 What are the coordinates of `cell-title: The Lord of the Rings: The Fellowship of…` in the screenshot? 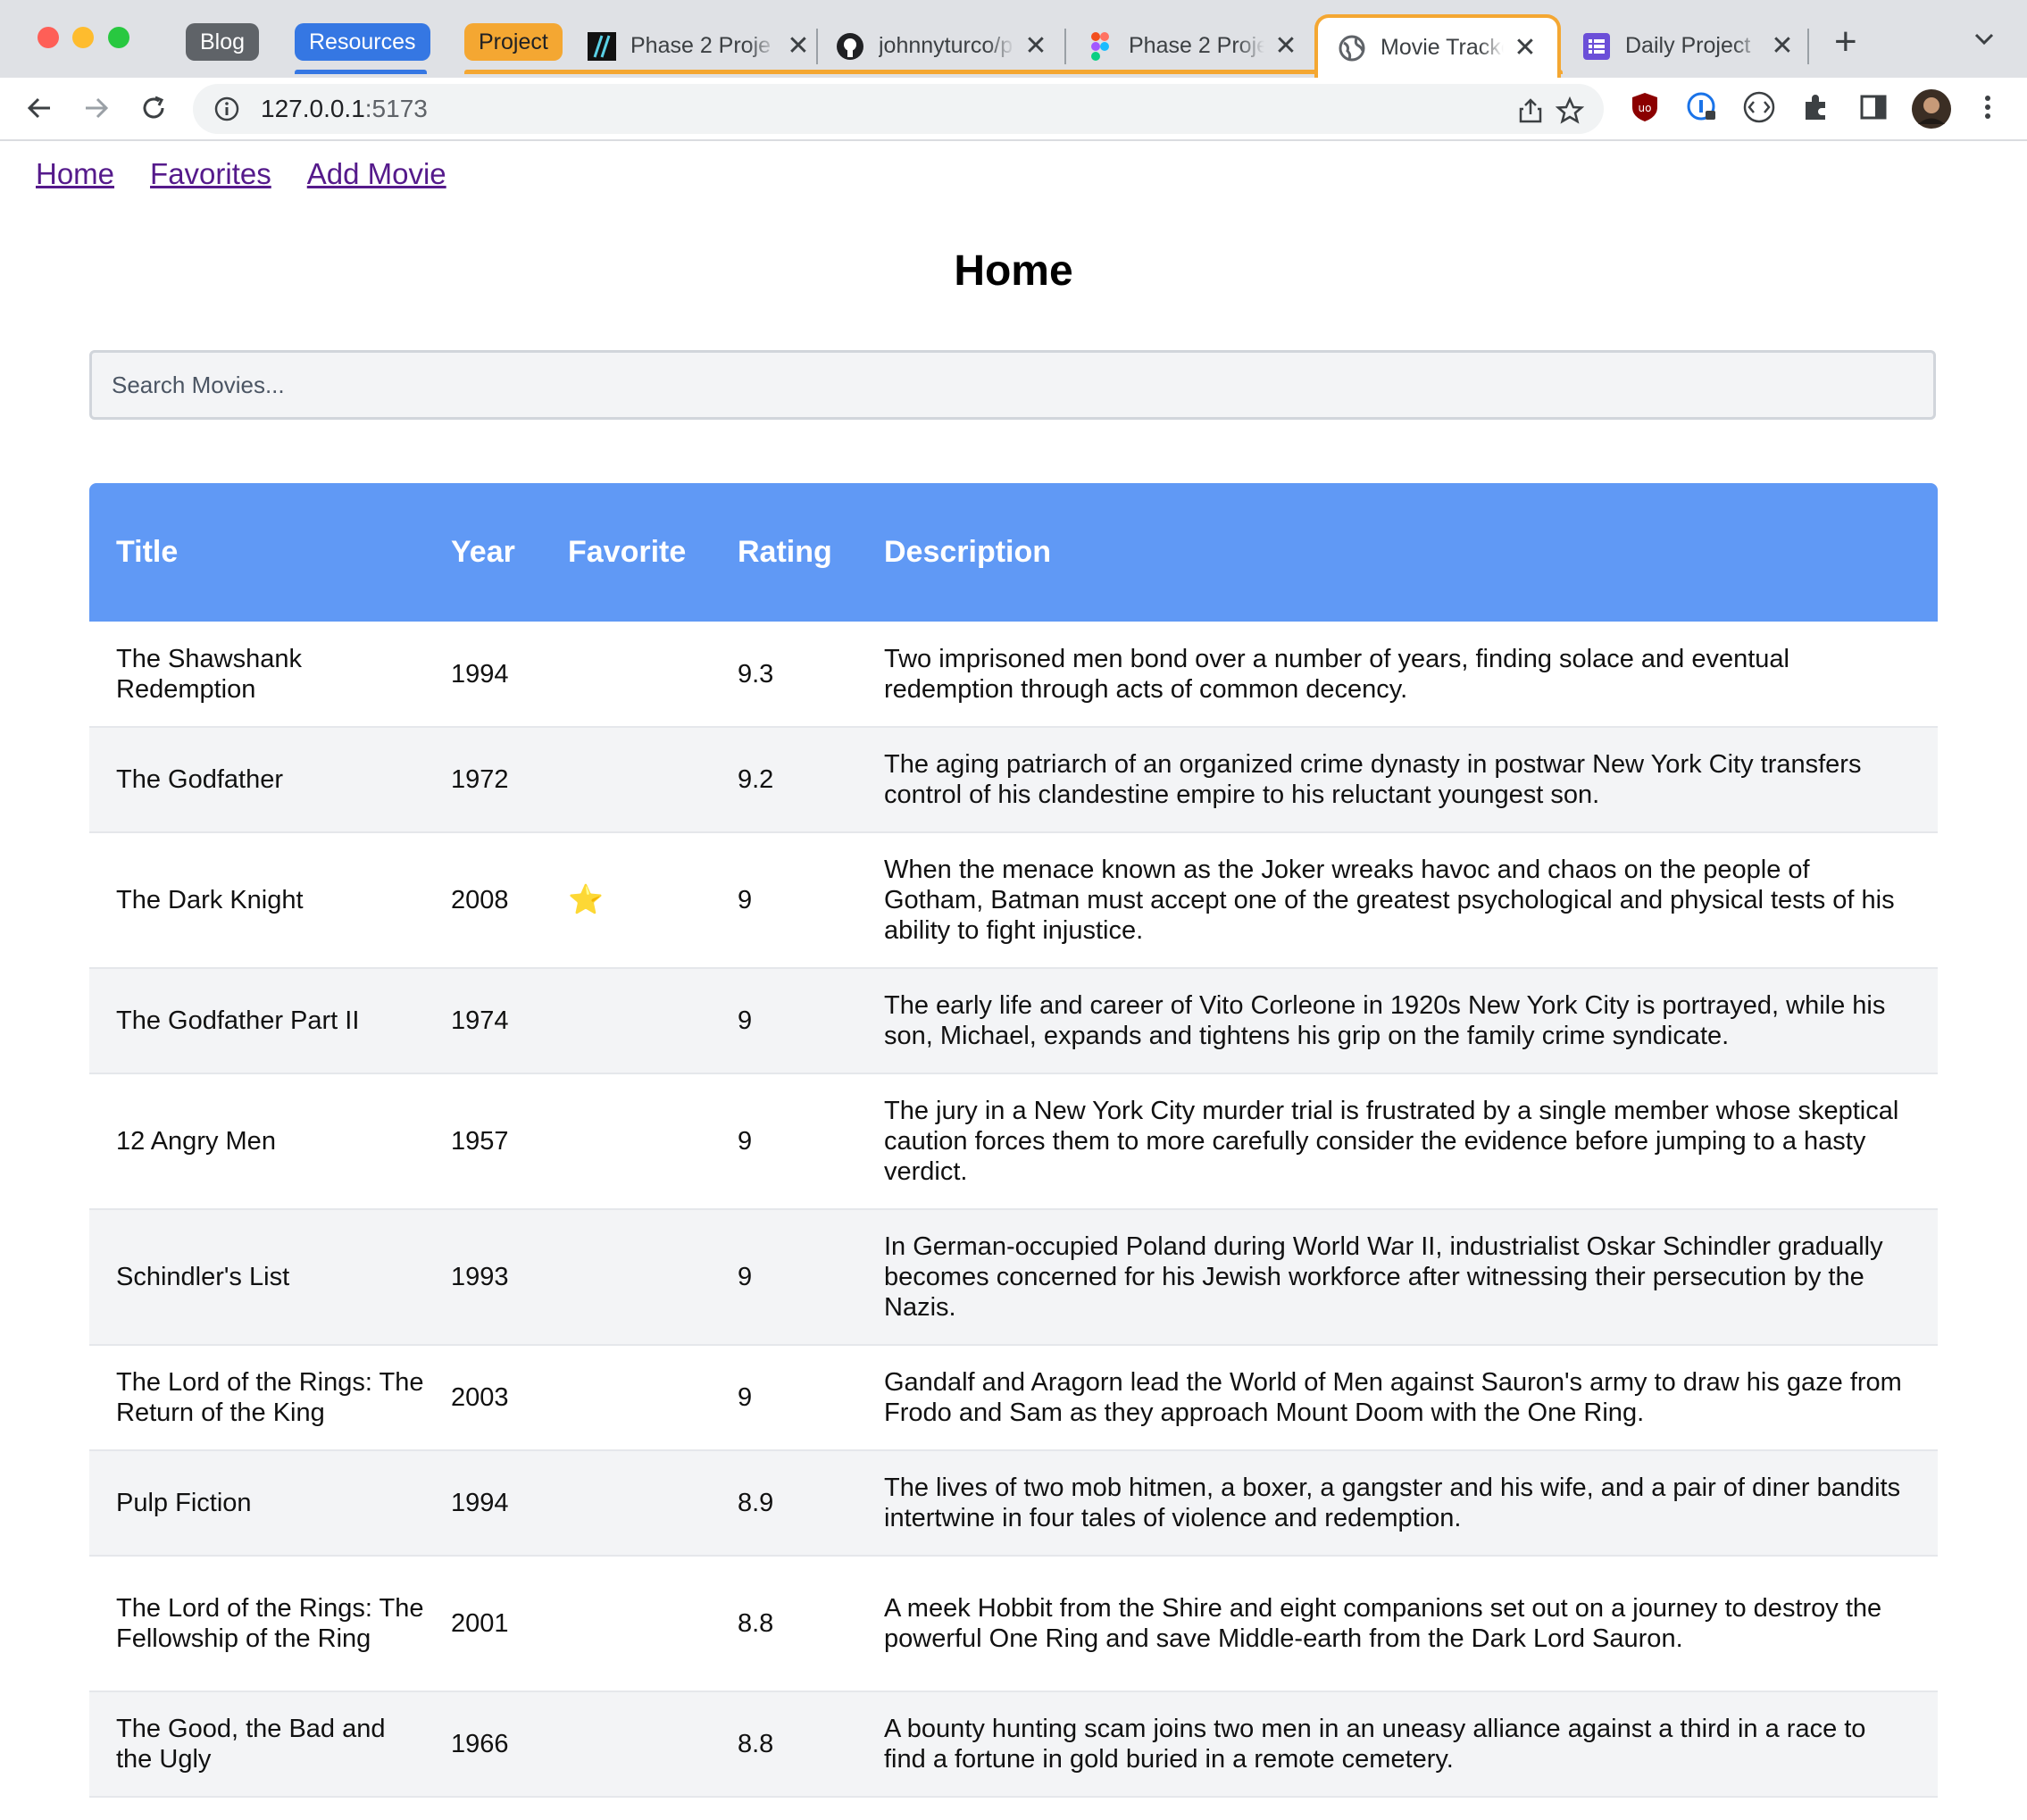 It's located at (256, 1624).